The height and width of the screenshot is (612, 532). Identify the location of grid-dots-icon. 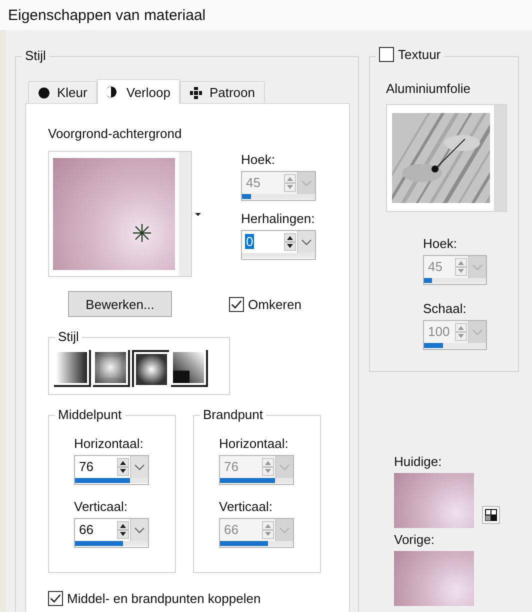
(196, 92).